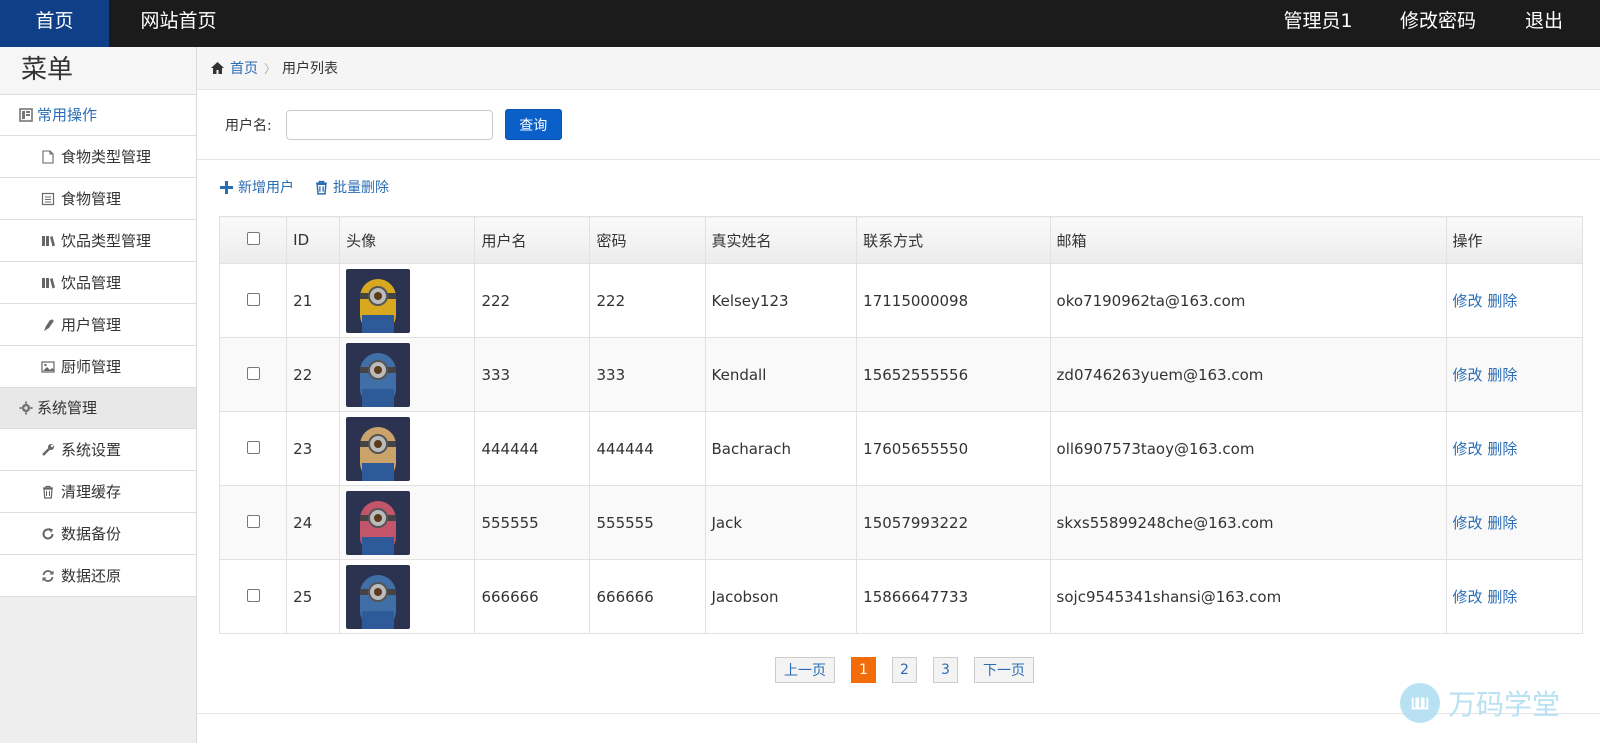 The height and width of the screenshot is (743, 1600). Describe the element at coordinates (647, 448) in the screenshot. I see `cell-password: 444444` at that location.